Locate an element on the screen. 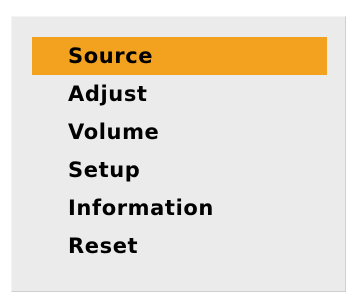 The width and height of the screenshot is (358, 308). menu-item-information: Information is located at coordinates (179, 208).